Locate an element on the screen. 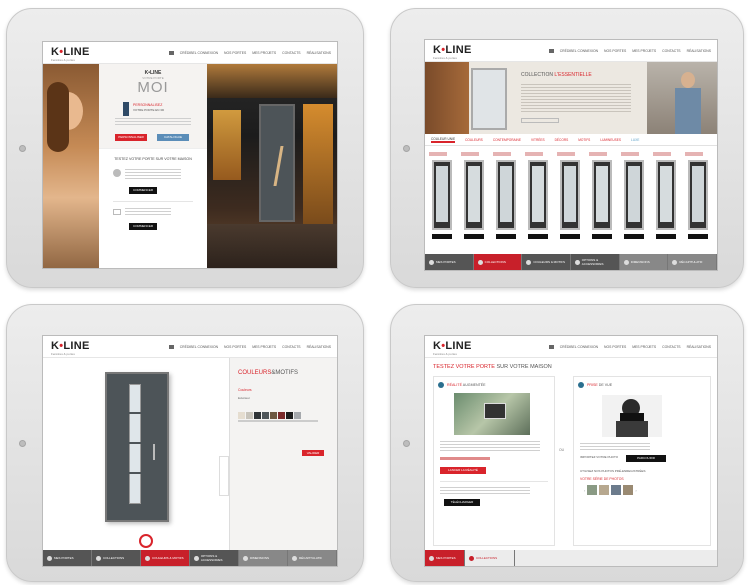  browse-button: Parcourir is located at coordinates (646, 458).